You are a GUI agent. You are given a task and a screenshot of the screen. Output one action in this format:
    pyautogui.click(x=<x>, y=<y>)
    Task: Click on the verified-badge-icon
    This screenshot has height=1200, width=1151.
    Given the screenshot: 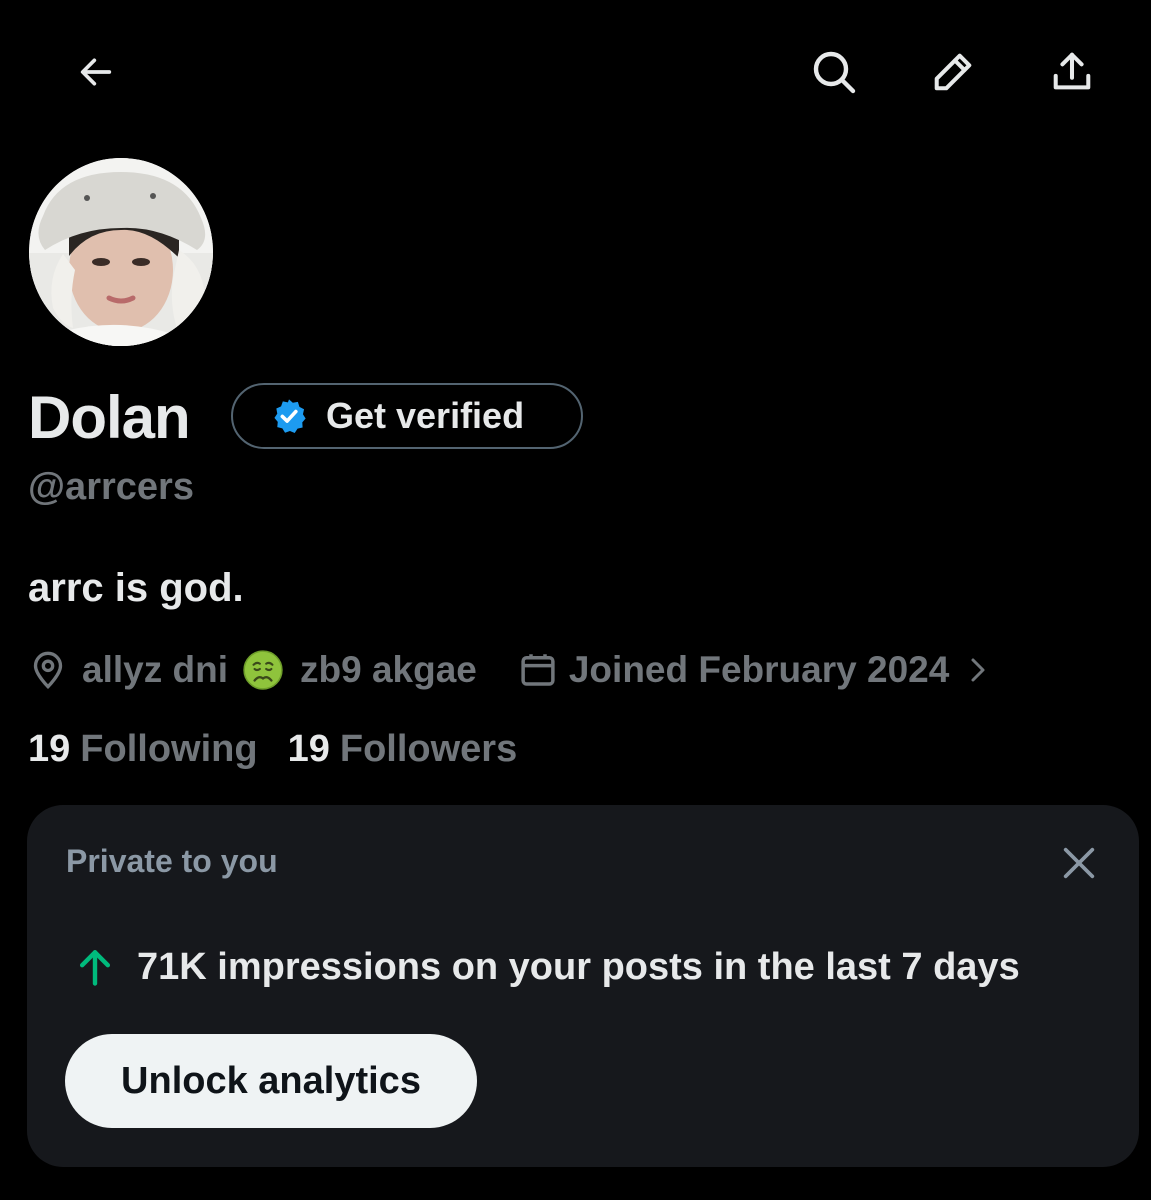 What is the action you would take?
    pyautogui.click(x=290, y=416)
    